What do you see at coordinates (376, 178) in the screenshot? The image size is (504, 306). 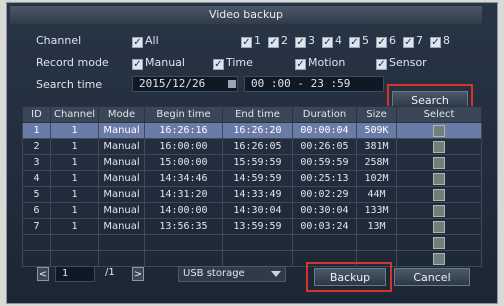 I see `cell-size: 102M` at bounding box center [376, 178].